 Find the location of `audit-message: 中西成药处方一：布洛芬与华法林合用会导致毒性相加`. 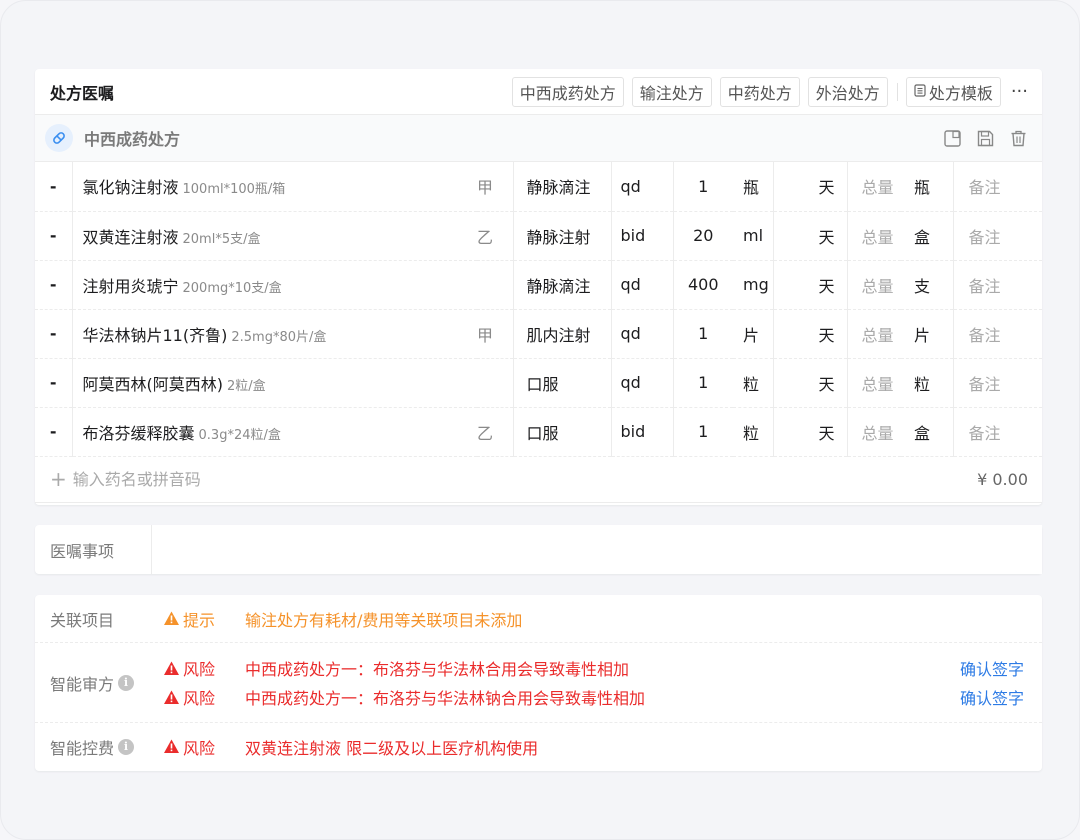

audit-message: 中西成药处方一：布洛芬与华法林合用会导致毒性相加 is located at coordinates (437, 669).